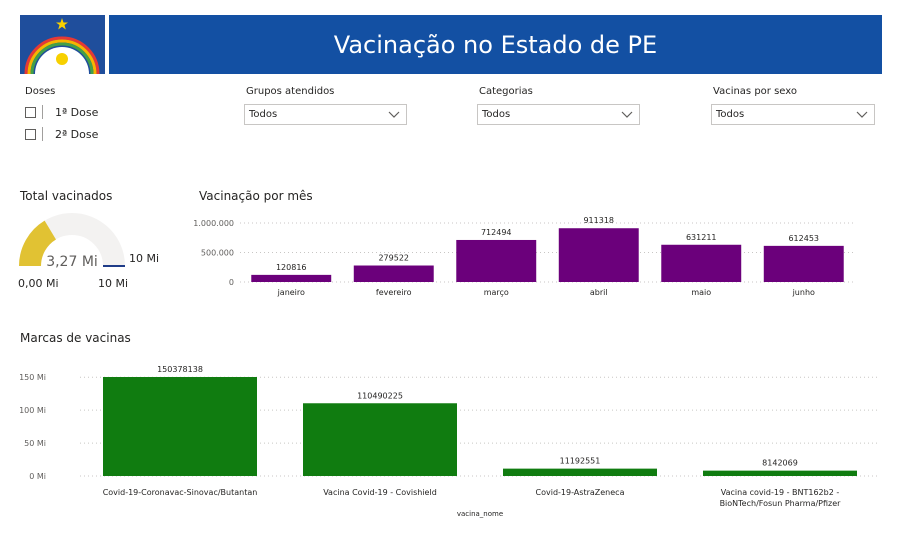 This screenshot has height=560, width=900. What do you see at coordinates (213, 223) in the screenshot?
I see `y-tick-label: 1.000.000` at bounding box center [213, 223].